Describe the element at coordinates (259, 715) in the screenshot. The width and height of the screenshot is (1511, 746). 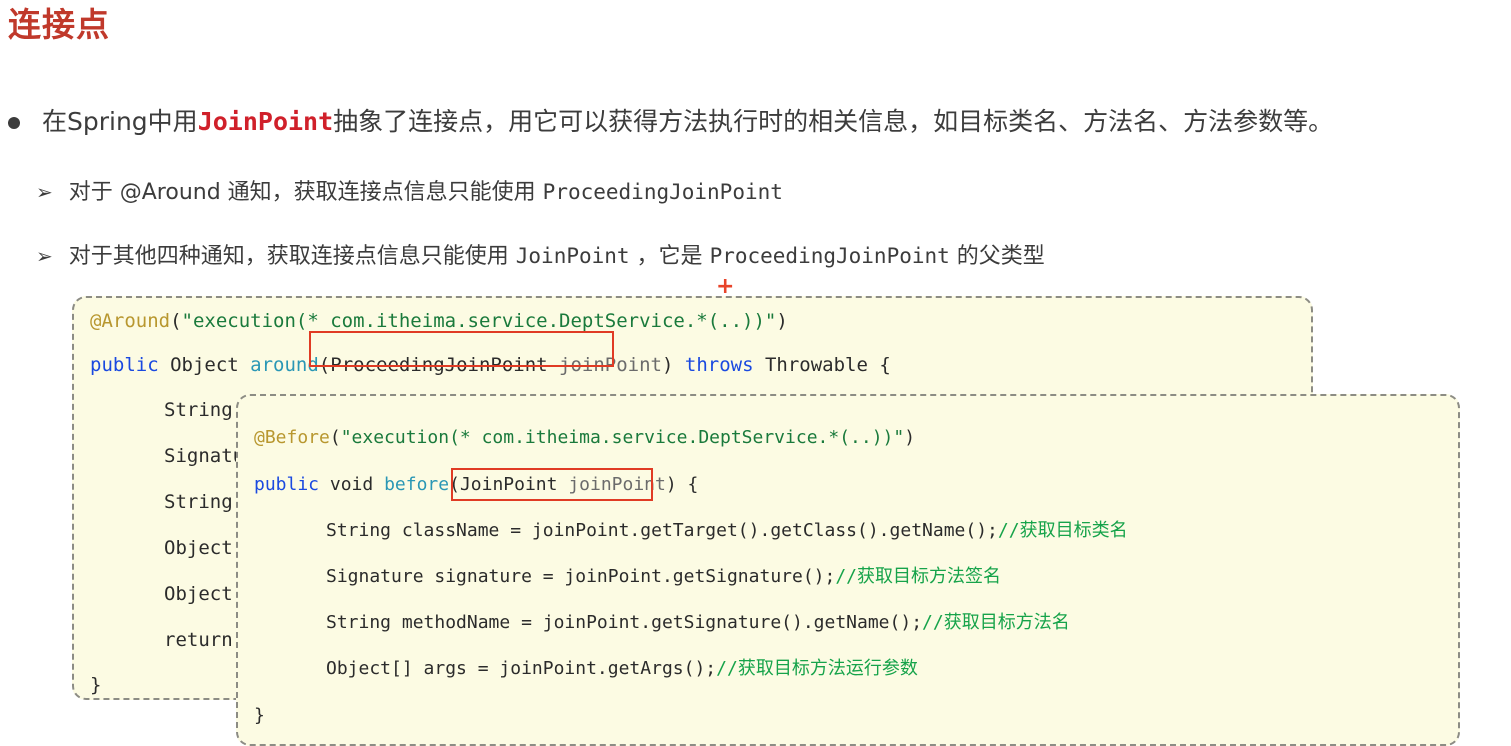
I see `code-before-closing-brace: }` at that location.